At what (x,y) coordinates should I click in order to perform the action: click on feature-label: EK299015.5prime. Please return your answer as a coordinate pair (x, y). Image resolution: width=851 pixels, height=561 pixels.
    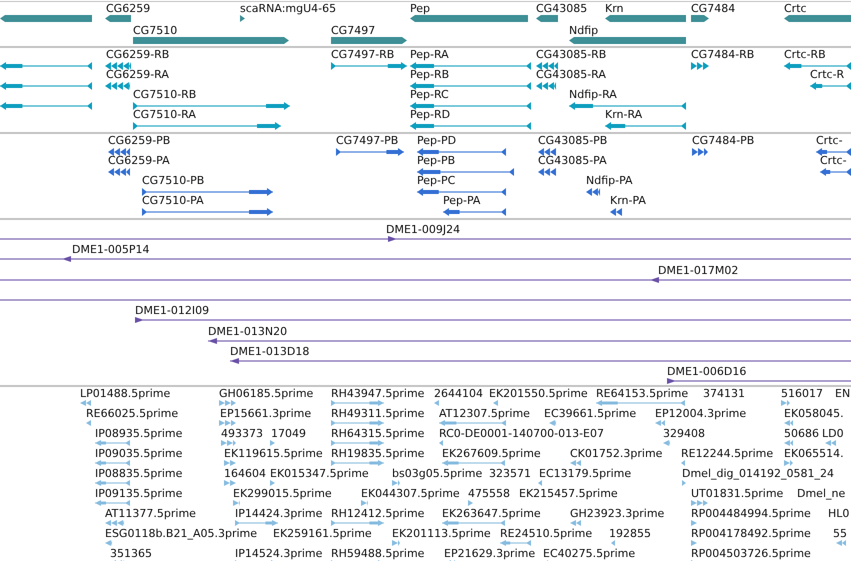
    Looking at the image, I should click on (282, 493).